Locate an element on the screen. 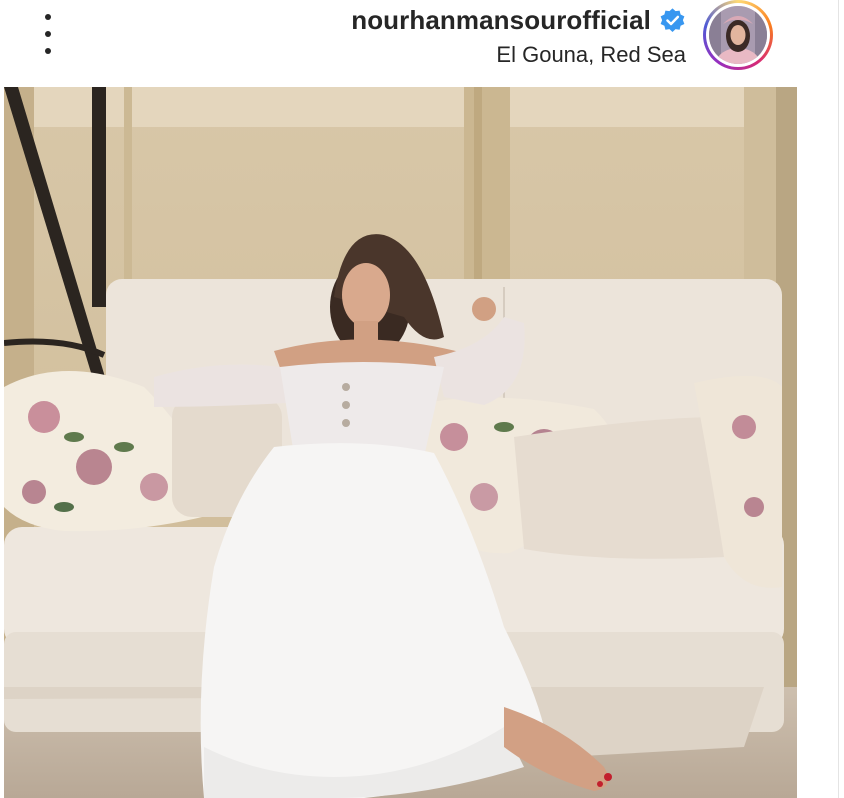 This screenshot has height=798, width=844. divider is located at coordinates (838, 399).